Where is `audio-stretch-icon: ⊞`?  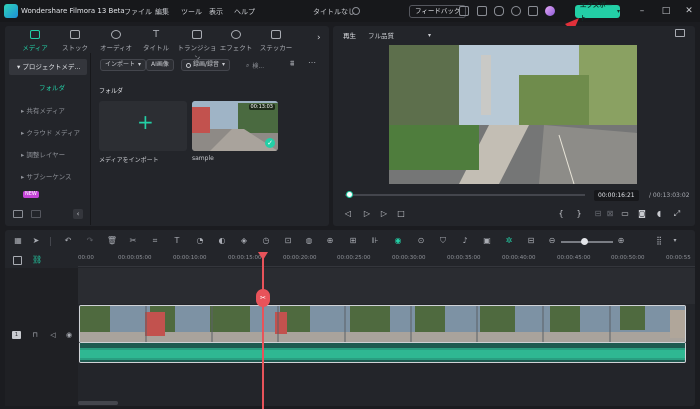
audio-stretch-icon: ⊞ is located at coordinates (353, 241).